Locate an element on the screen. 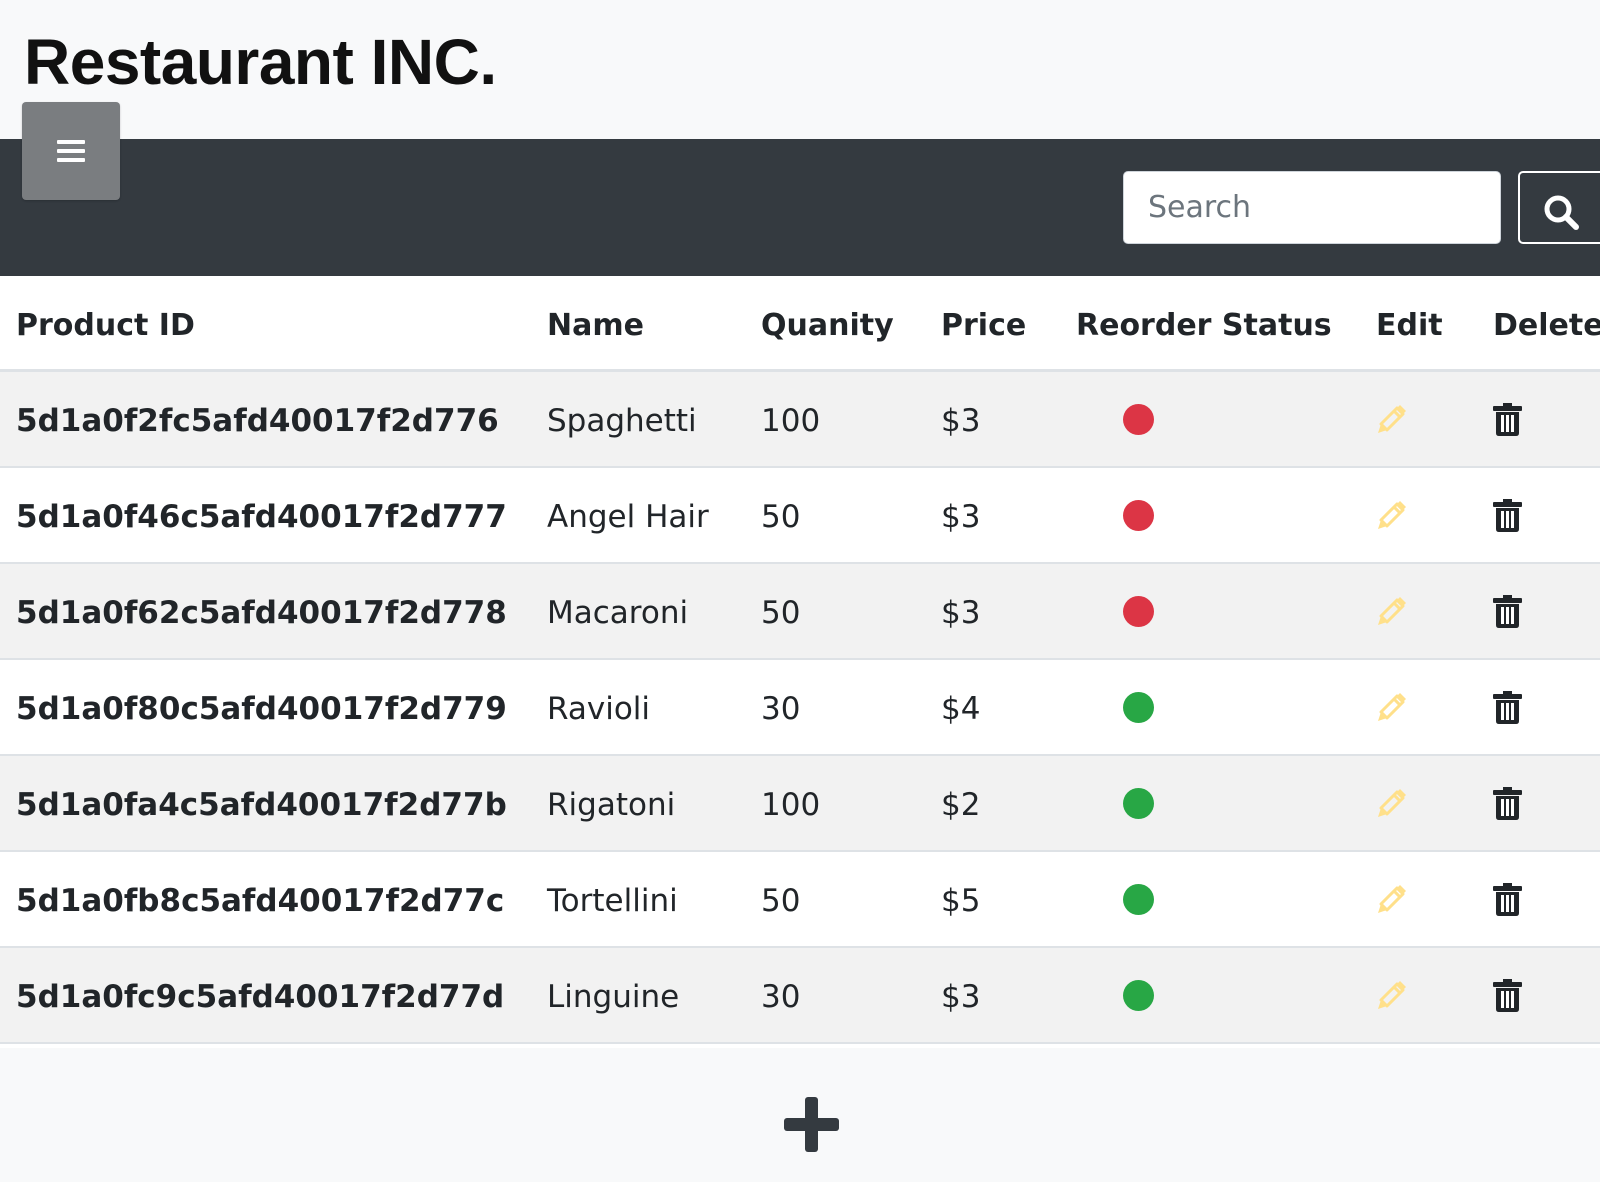 The image size is (1600, 1182). table-row: 5d1a0f80c5afd40017f2d779 Ravioli 30 $4 is located at coordinates (800, 708).